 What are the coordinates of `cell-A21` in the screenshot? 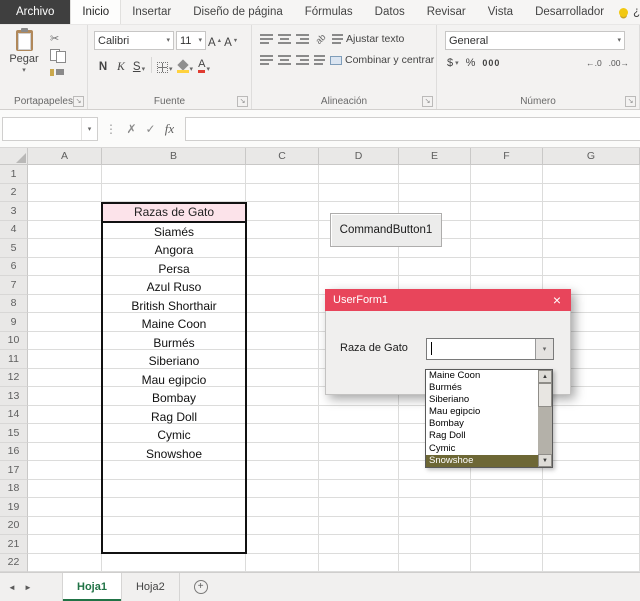 It's located at (65, 544).